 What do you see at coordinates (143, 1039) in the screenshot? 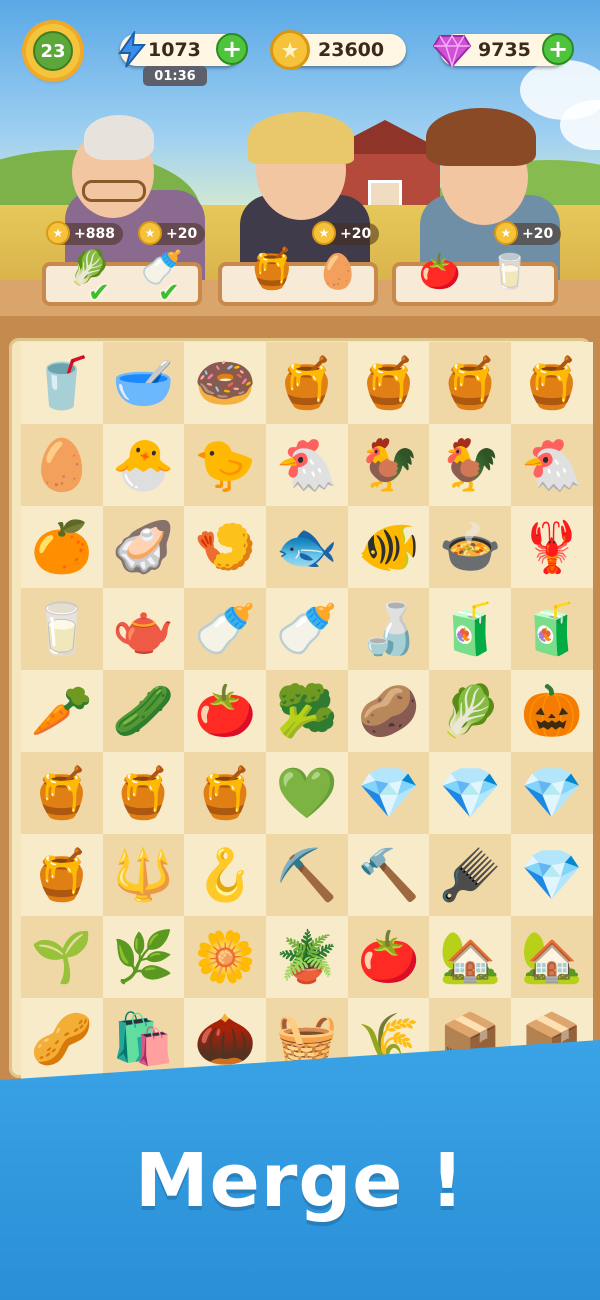
I see `board-cell: 🛍️` at bounding box center [143, 1039].